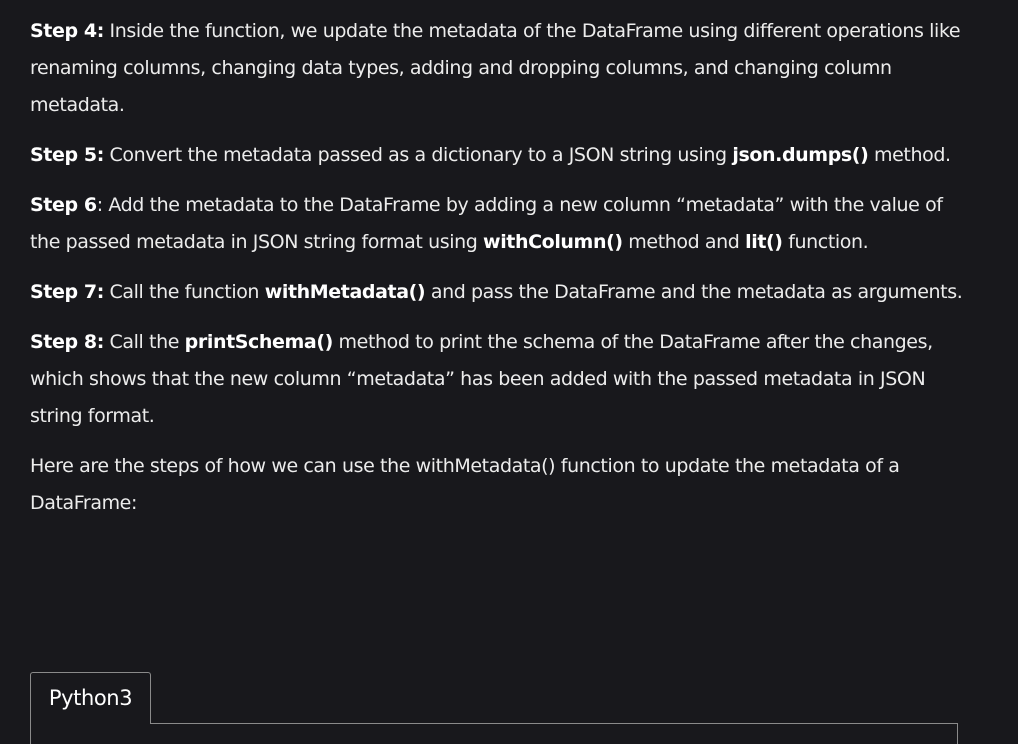  What do you see at coordinates (67, 292) in the screenshot?
I see `step-label: Step 7:` at bounding box center [67, 292].